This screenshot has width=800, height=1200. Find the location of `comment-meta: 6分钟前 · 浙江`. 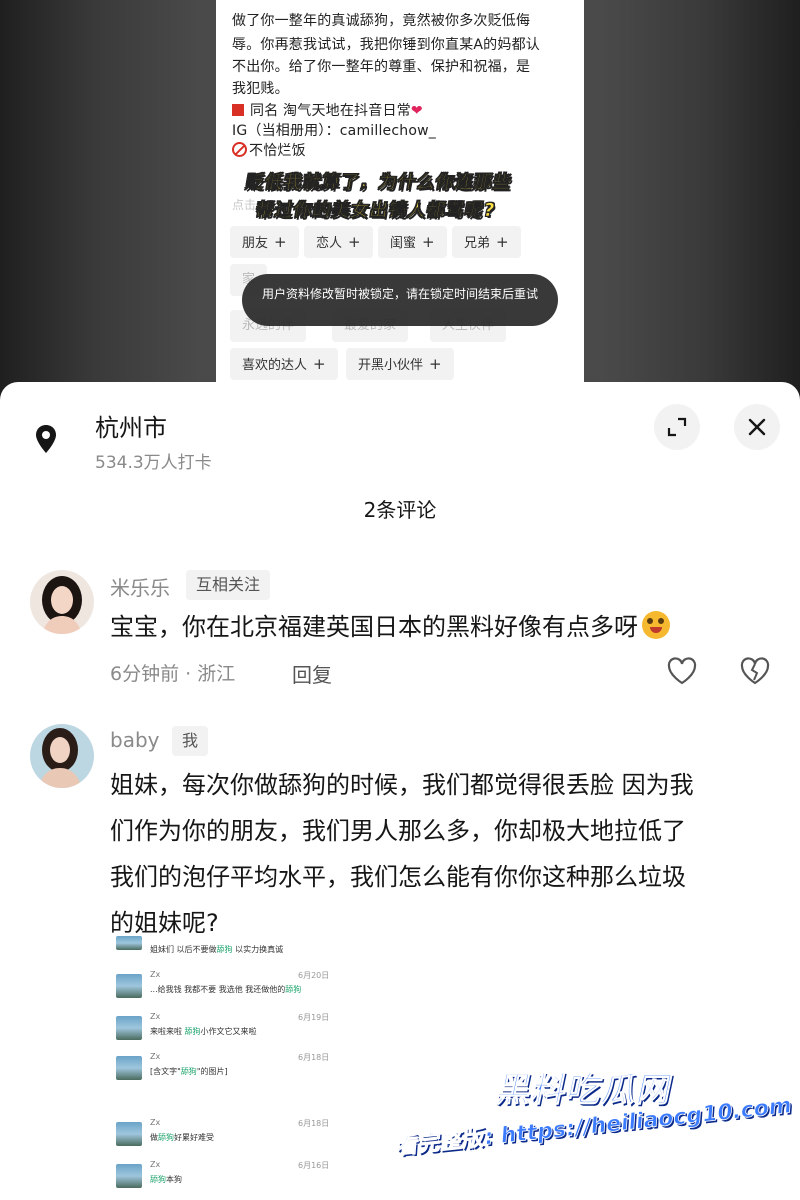

comment-meta: 6分钟前 · 浙江 is located at coordinates (173, 674).